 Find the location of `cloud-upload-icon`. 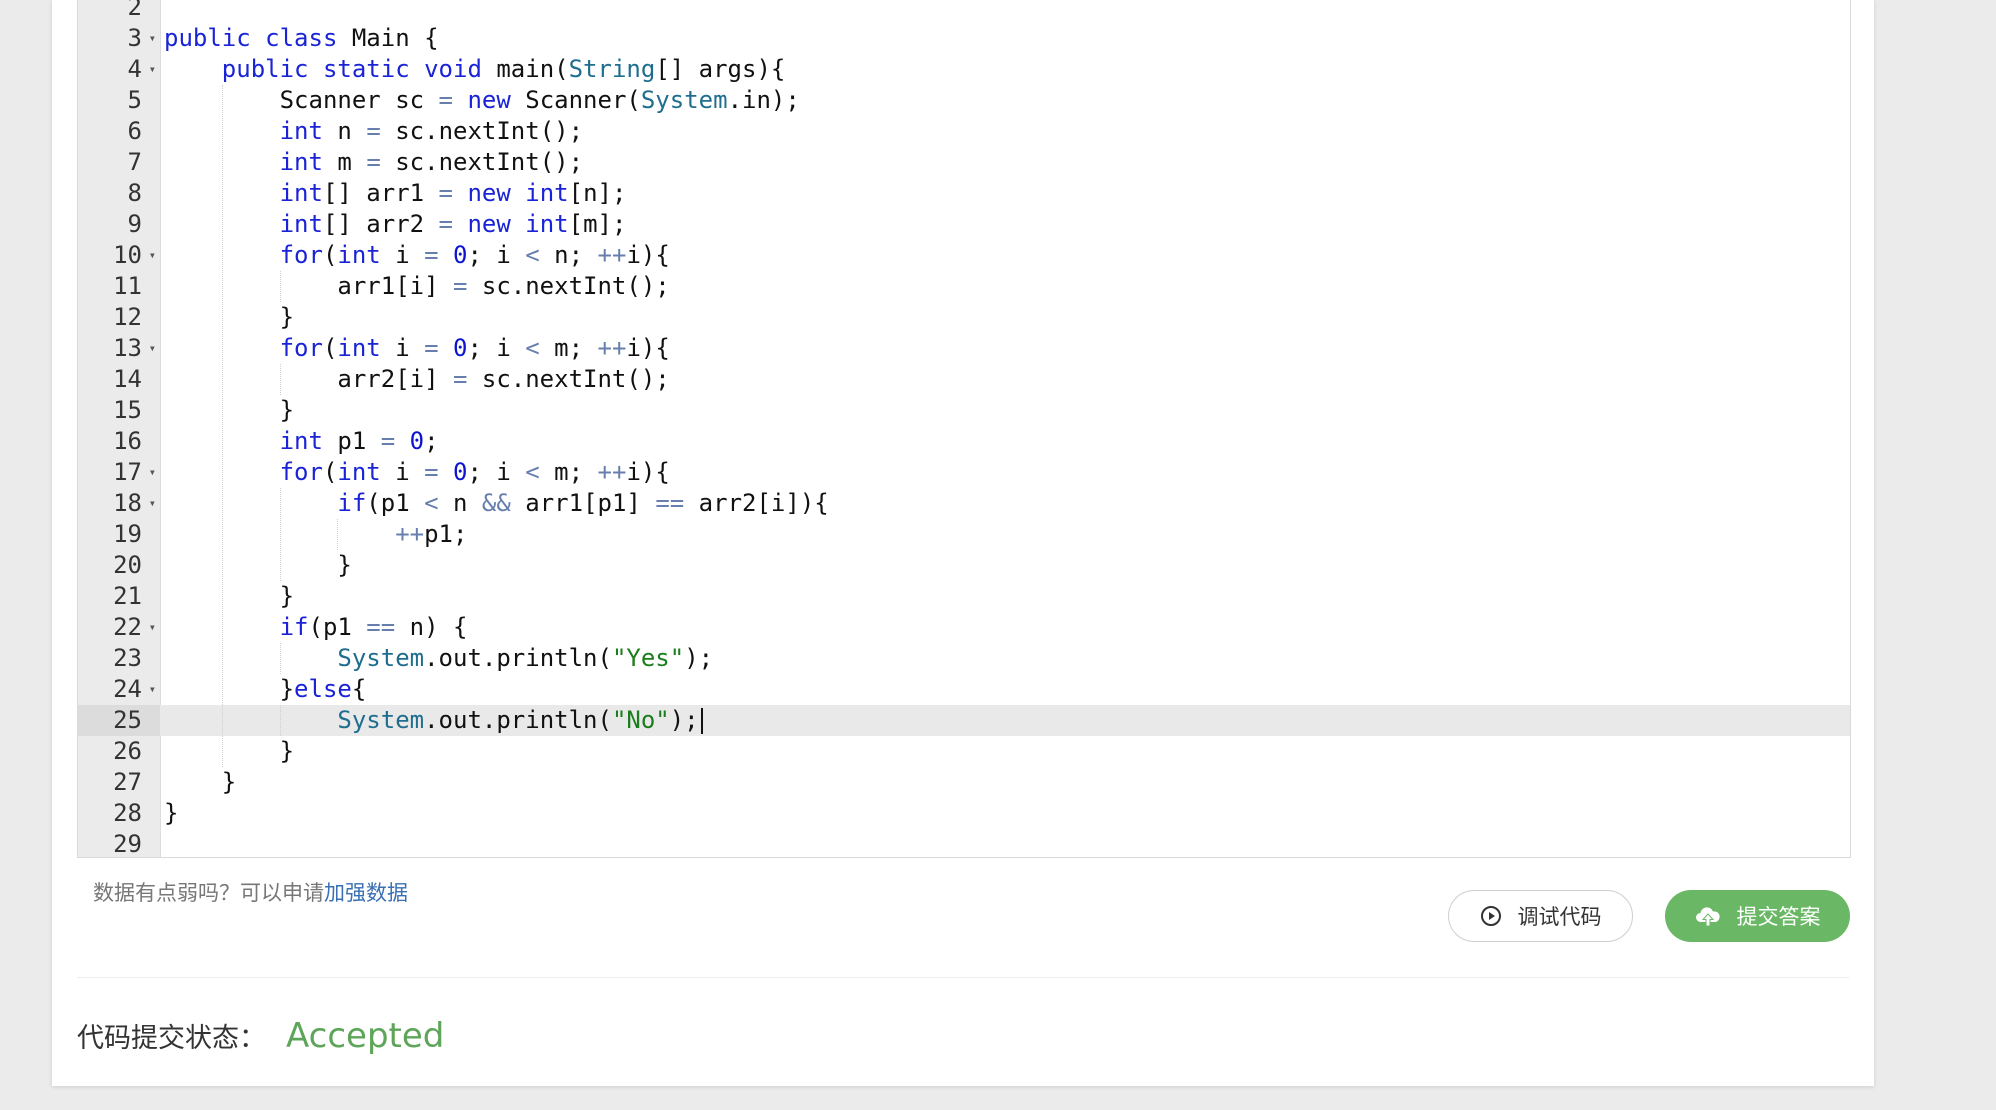

cloud-upload-icon is located at coordinates (1708, 916).